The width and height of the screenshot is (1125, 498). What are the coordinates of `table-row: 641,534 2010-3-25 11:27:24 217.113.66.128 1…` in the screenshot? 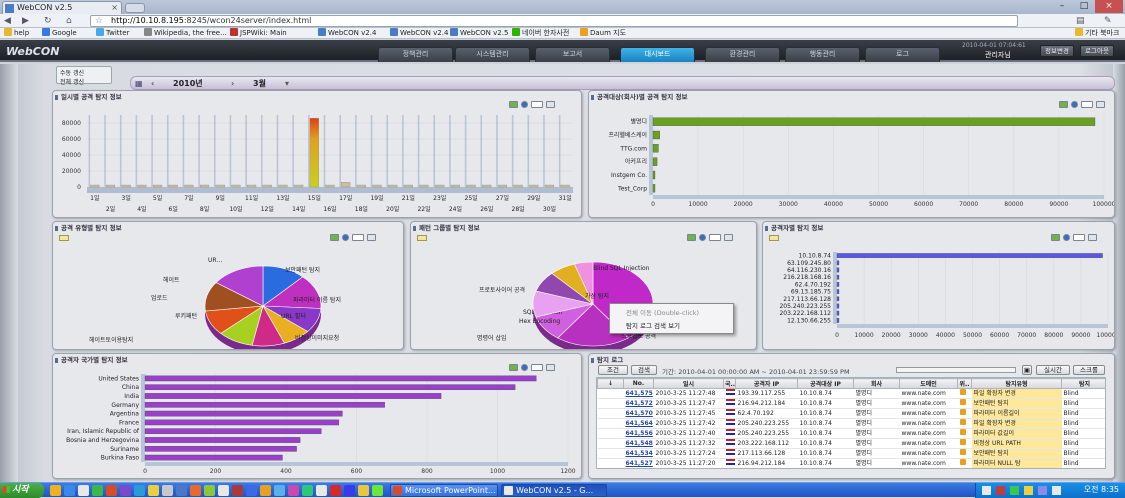 It's located at (851, 453).